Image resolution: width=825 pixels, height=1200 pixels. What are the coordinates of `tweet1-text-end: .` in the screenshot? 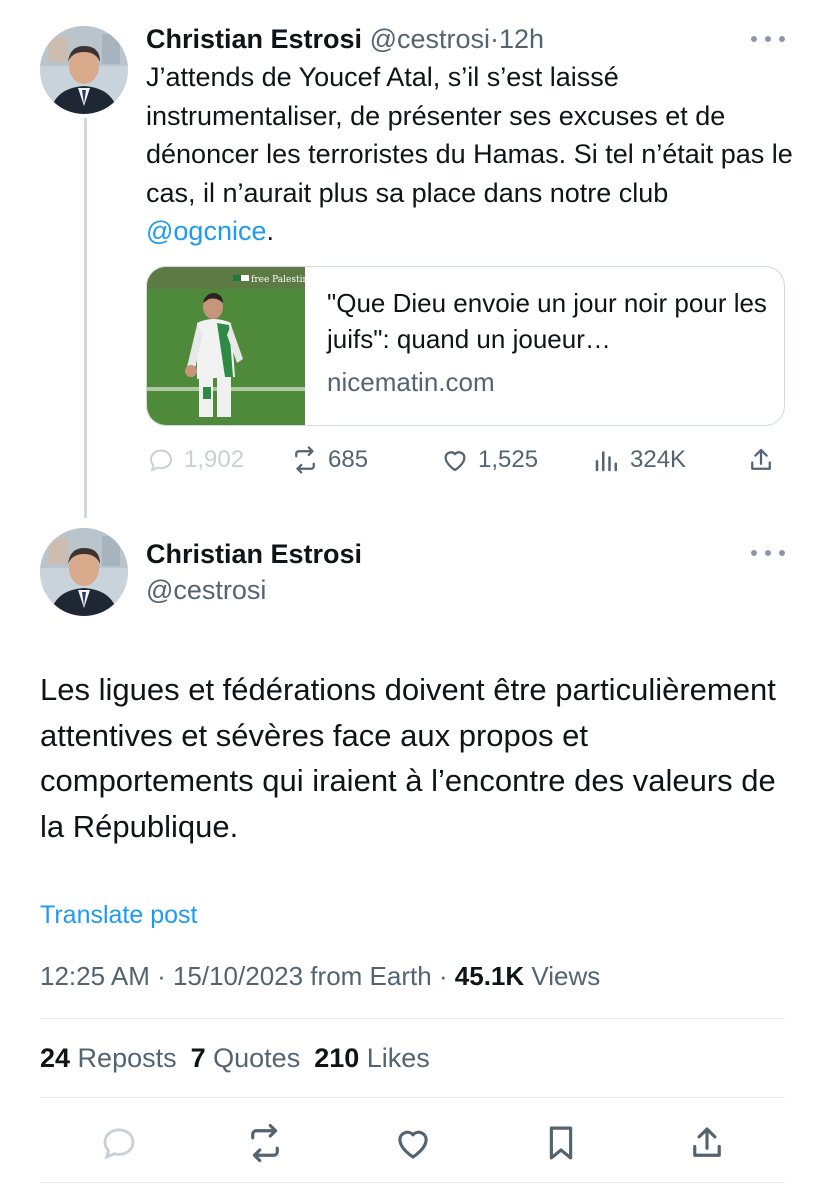 It's located at (270, 231).